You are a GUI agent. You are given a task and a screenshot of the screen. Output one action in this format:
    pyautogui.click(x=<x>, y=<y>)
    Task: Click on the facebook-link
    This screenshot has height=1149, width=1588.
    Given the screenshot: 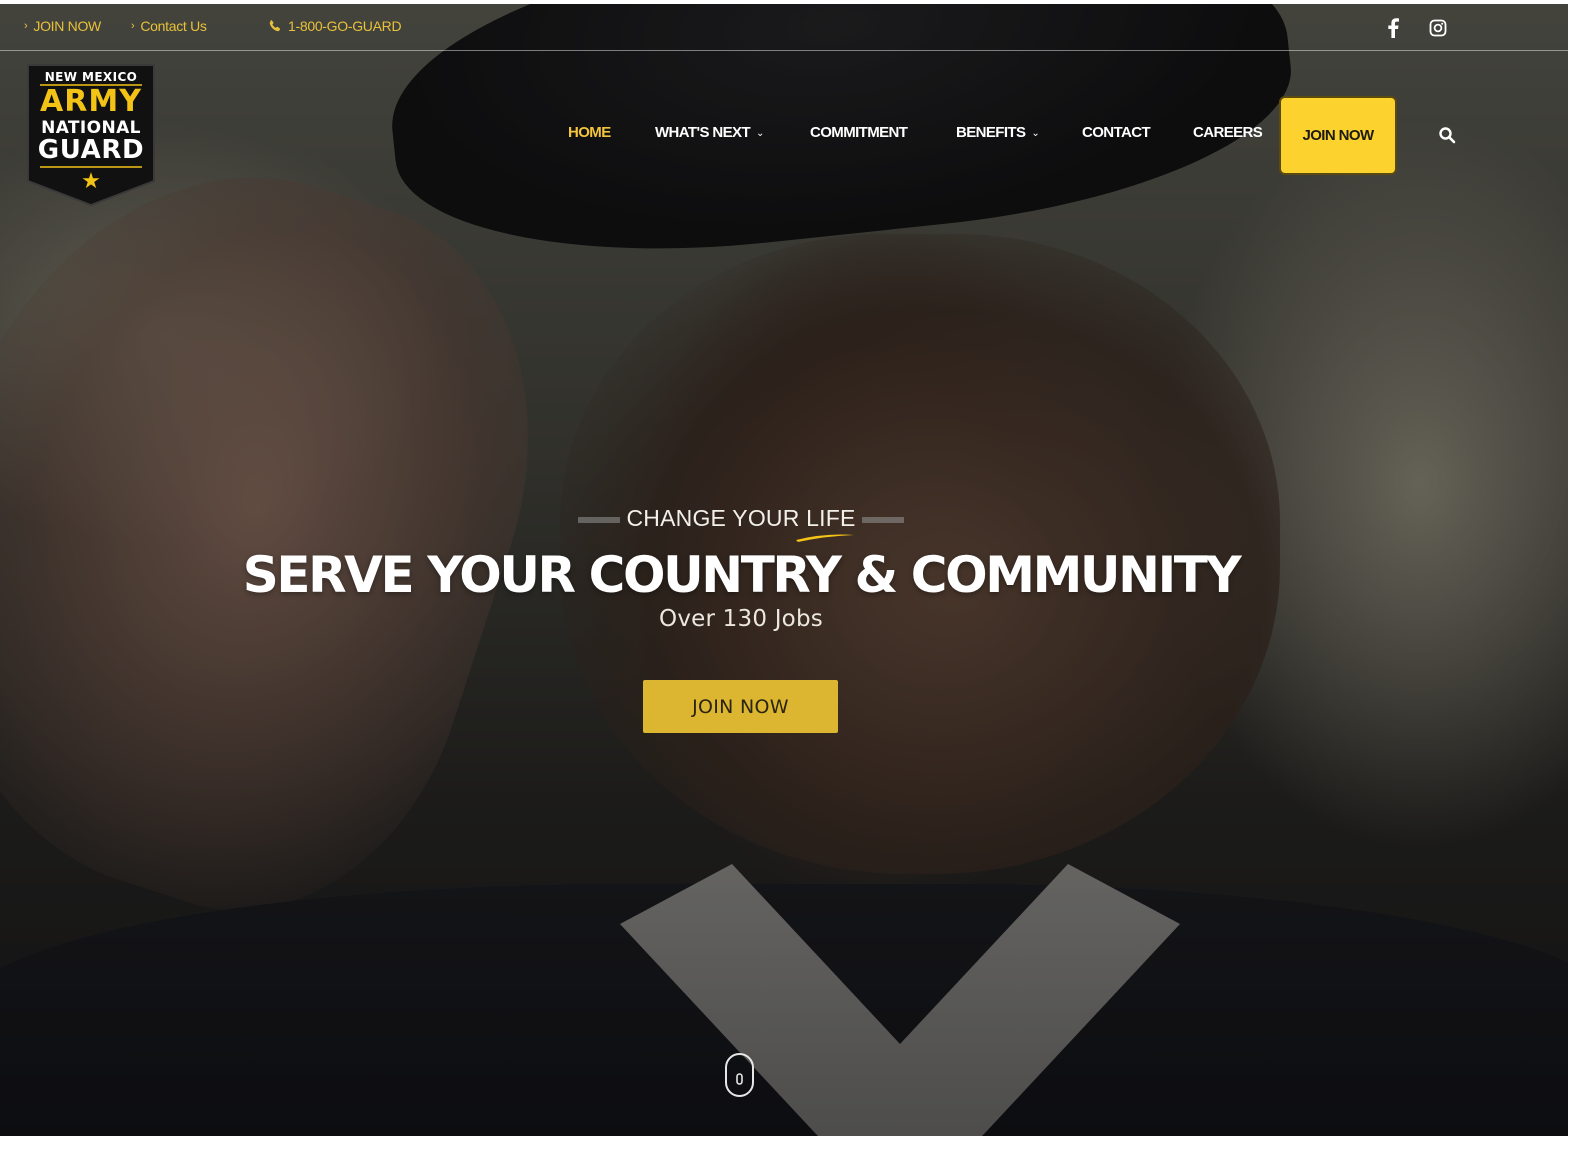 What is the action you would take?
    pyautogui.click(x=1393, y=28)
    